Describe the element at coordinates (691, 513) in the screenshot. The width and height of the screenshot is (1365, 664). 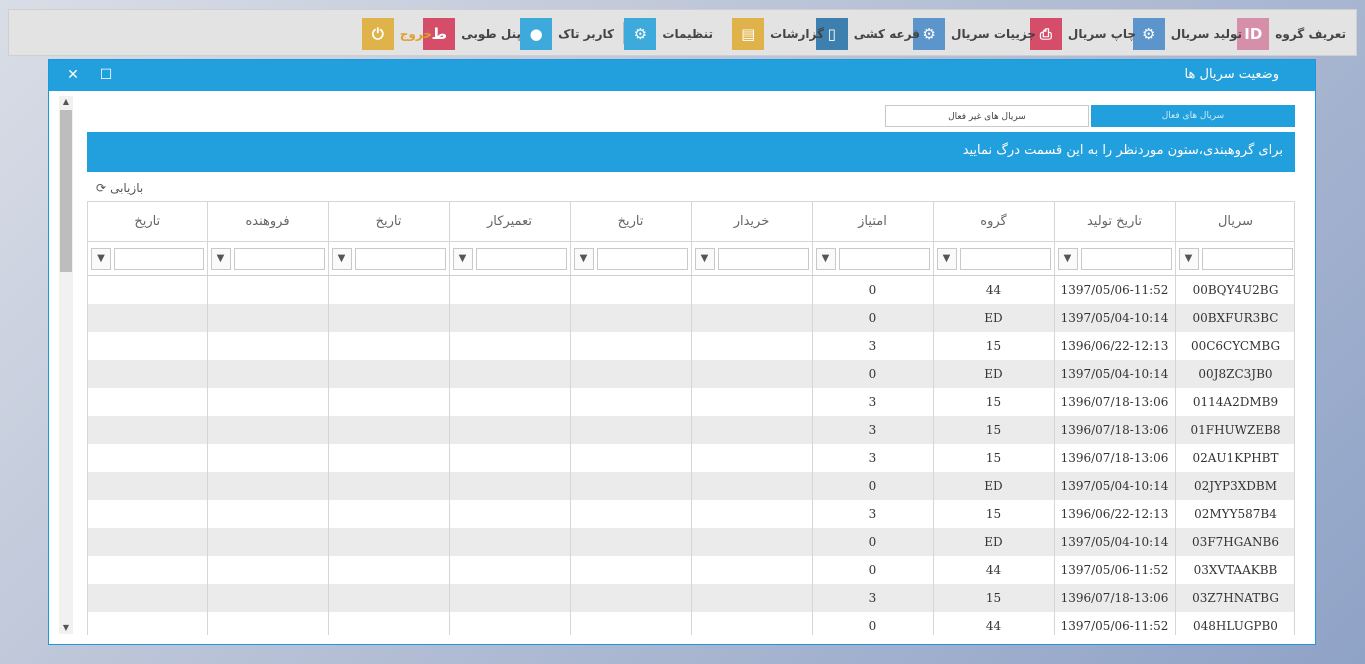
I see `table-row: 02MYY587B4 1396/06/22-12:13 15 3` at that location.